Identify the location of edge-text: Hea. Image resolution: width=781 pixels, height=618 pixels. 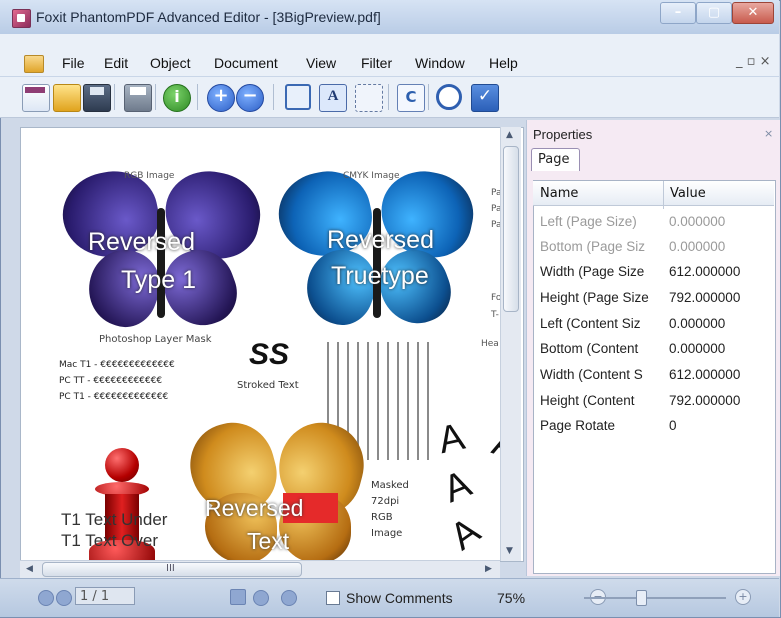
(490, 344).